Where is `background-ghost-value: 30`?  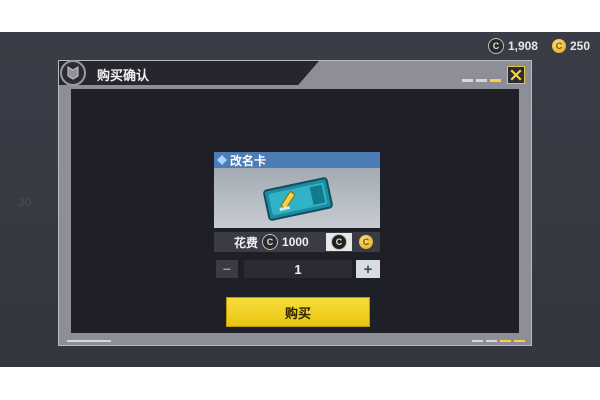
background-ghost-value: 30 is located at coordinates (25, 202).